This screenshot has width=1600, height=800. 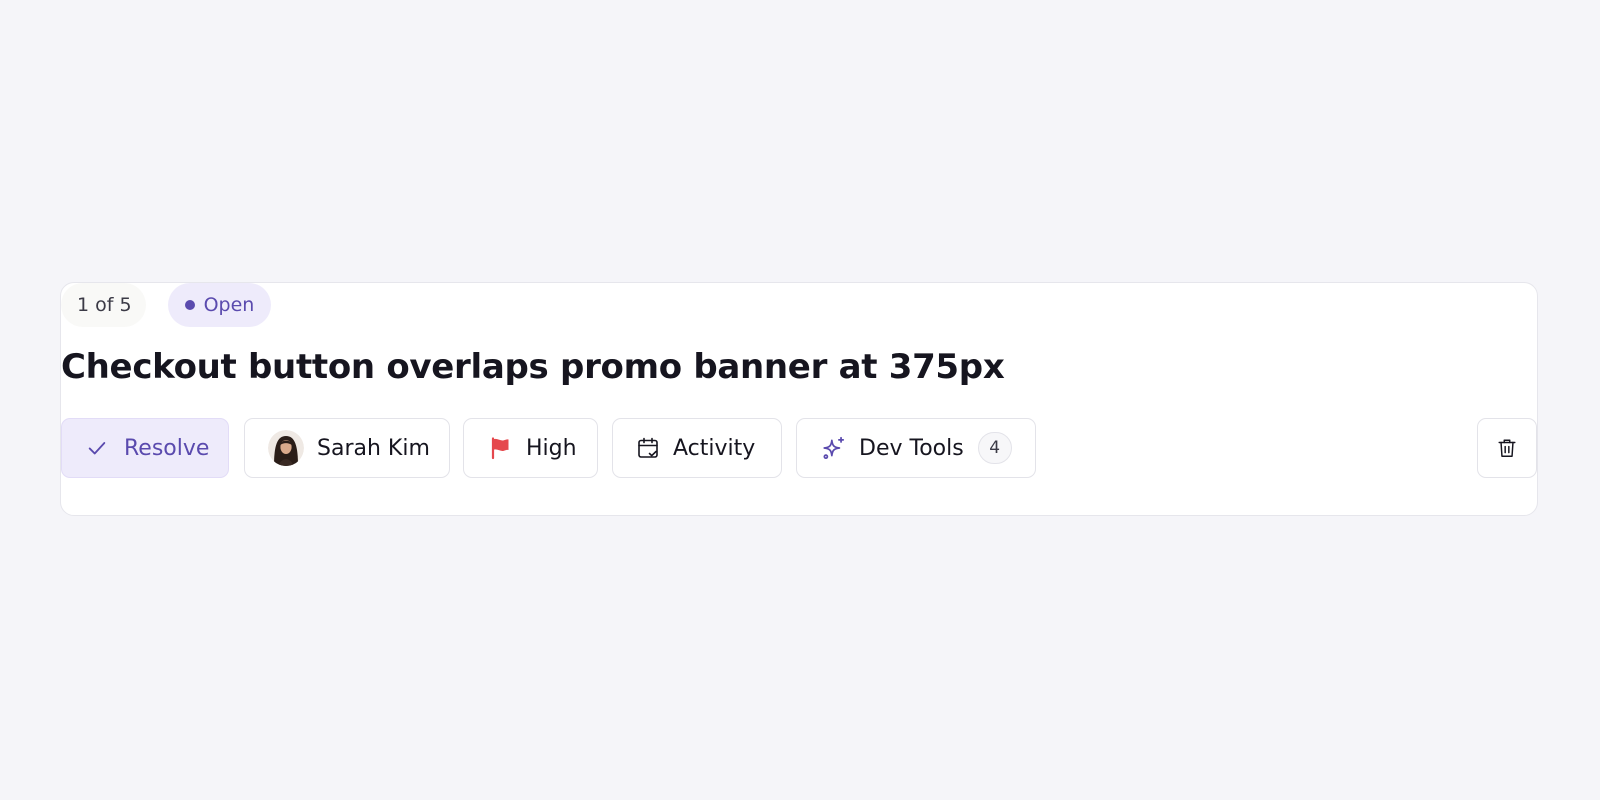 I want to click on issue-meta-row: 1 of 5 Open, so click(x=166, y=305).